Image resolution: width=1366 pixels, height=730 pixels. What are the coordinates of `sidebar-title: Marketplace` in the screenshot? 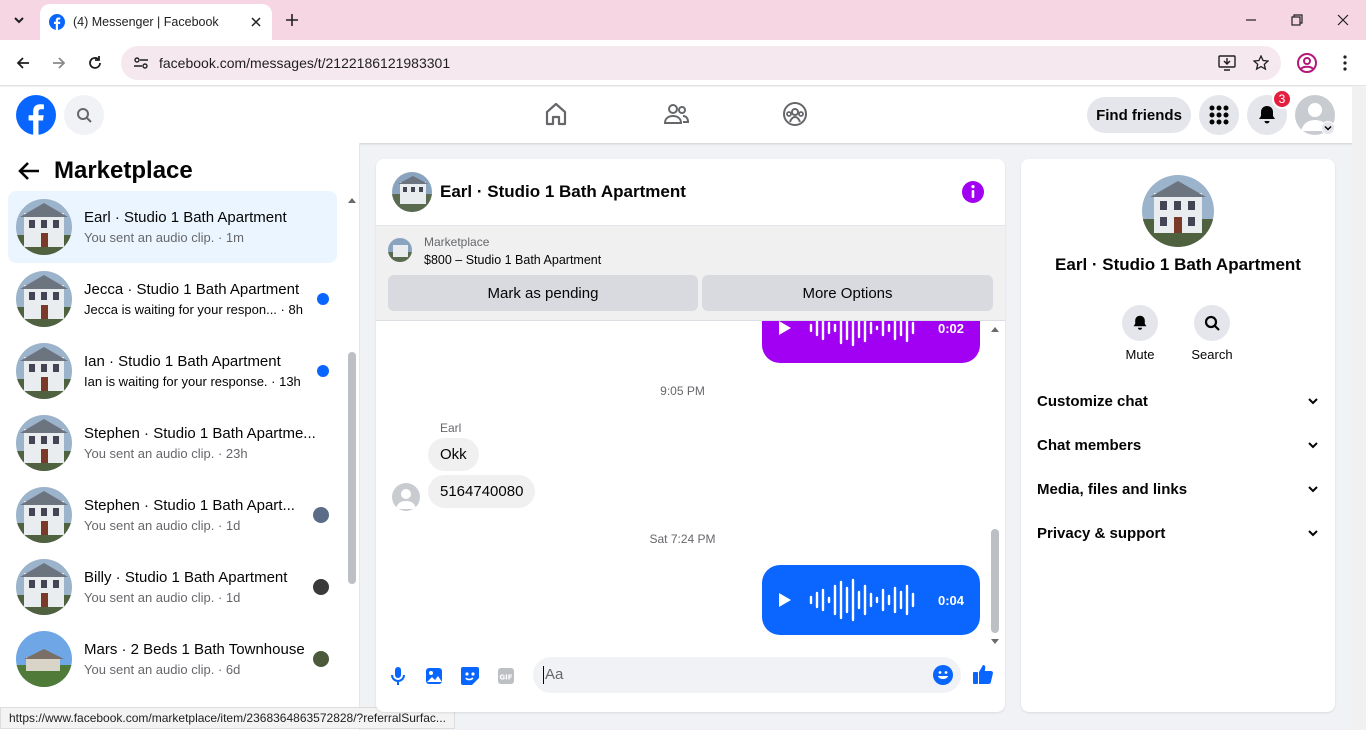 It's located at (123, 170).